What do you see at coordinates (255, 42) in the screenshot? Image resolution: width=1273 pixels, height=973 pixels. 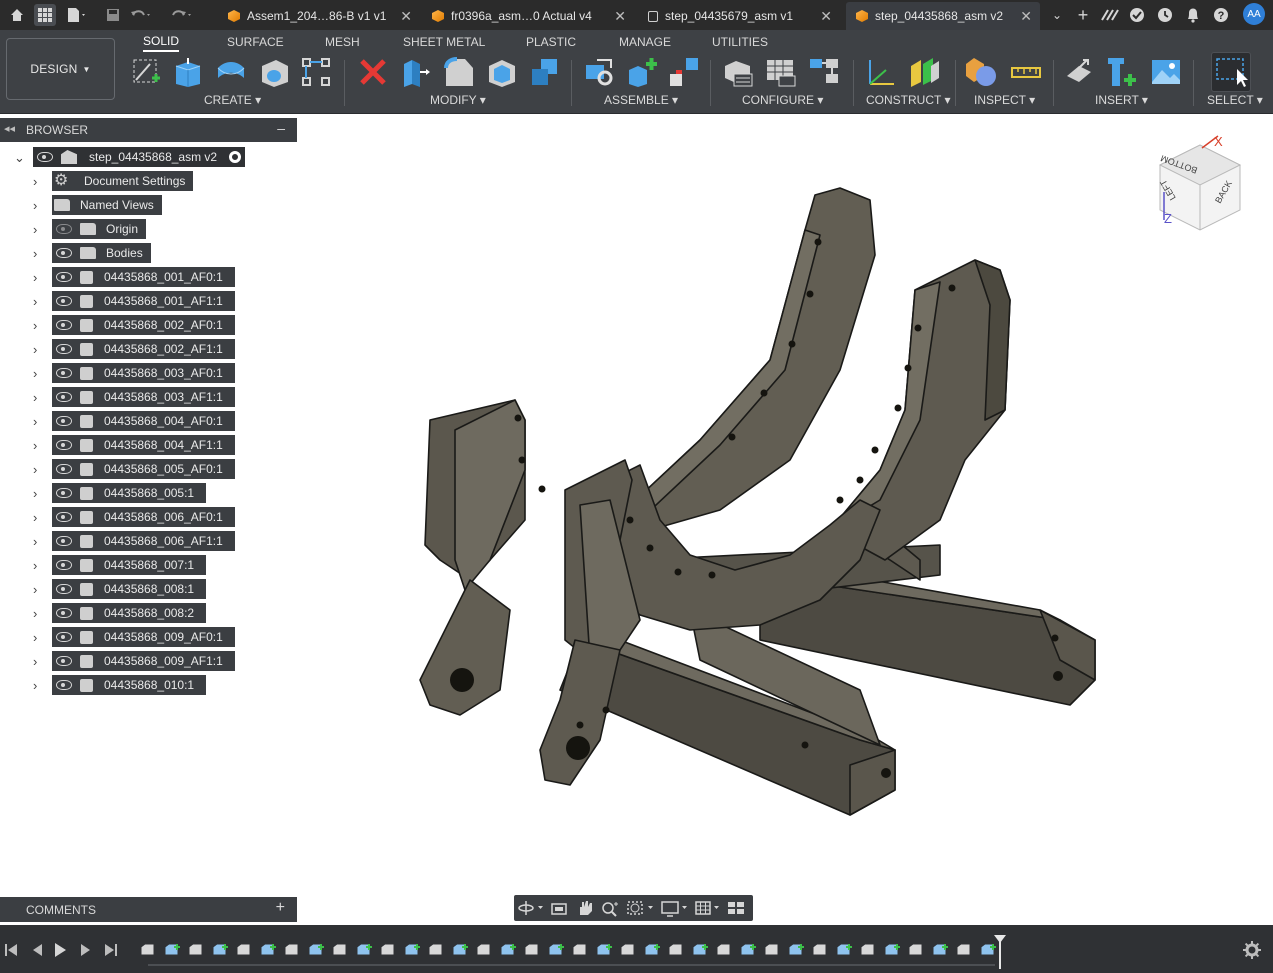 I see `tab-surface: SURFACE` at bounding box center [255, 42].